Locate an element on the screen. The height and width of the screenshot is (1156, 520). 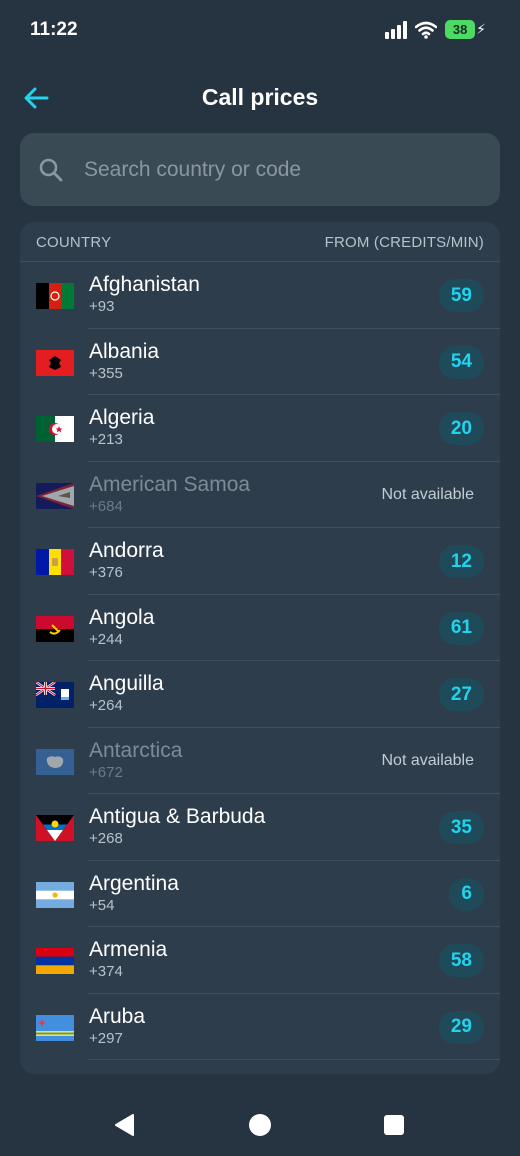
country-row: Antigua & Barbuda +268 35 is located at coordinates (260, 827).